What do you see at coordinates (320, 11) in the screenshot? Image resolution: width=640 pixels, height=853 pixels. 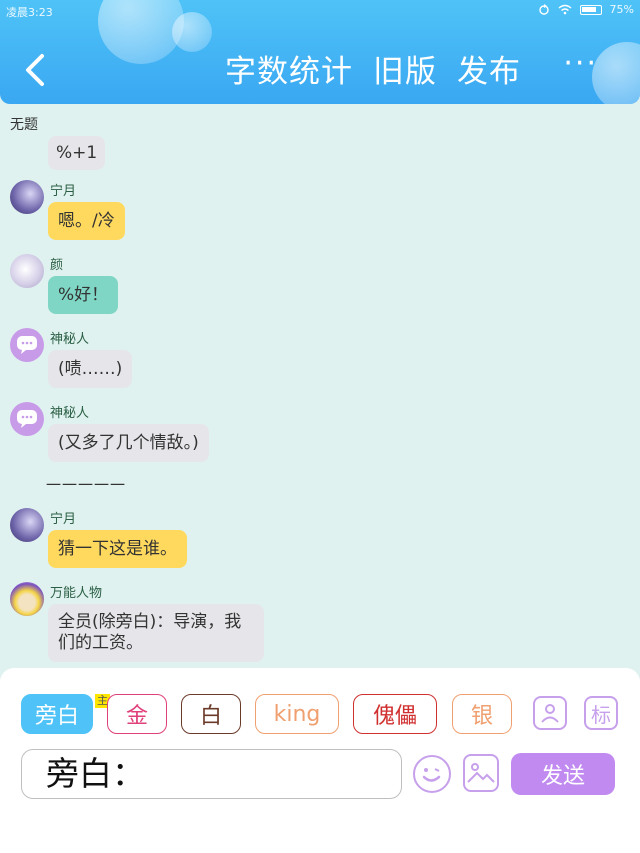 I see `status-bar: 凌晨3:23 75%` at bounding box center [320, 11].